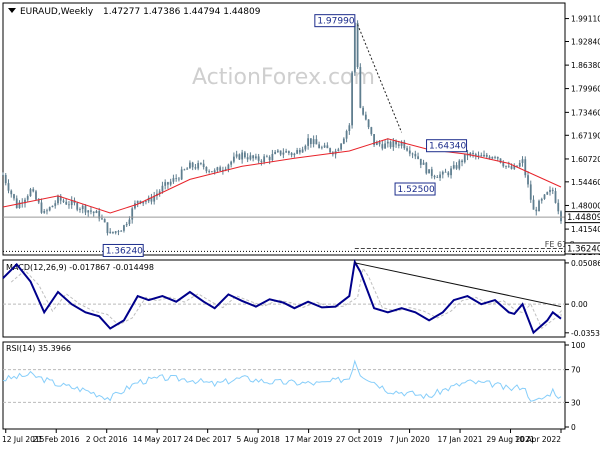 The height and width of the screenshot is (454, 600). What do you see at coordinates (582, 248) in the screenshot?
I see `fe-price-tag: 1.36240` at bounding box center [582, 248].